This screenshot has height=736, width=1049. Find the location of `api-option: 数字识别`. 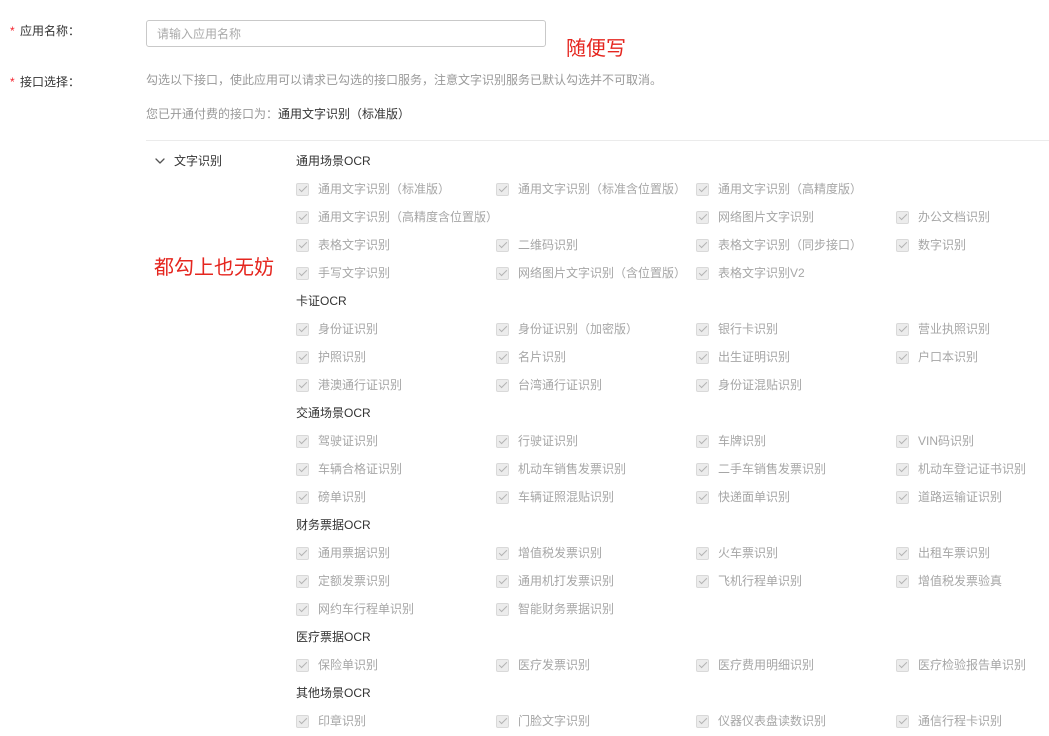

api-option: 数字识别 is located at coordinates (972, 245).